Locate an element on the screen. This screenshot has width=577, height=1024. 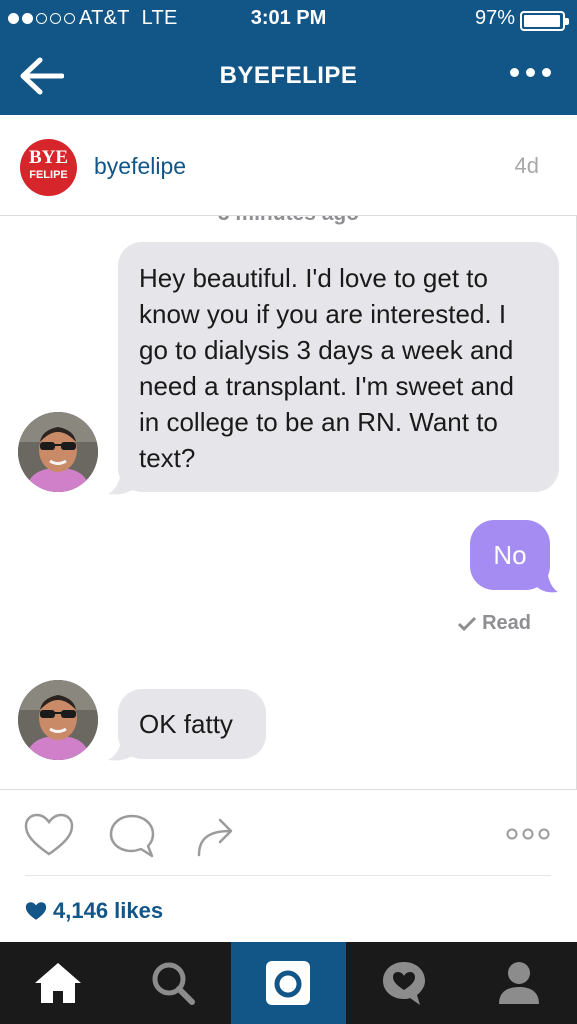
battery-icon is located at coordinates (544, 21).